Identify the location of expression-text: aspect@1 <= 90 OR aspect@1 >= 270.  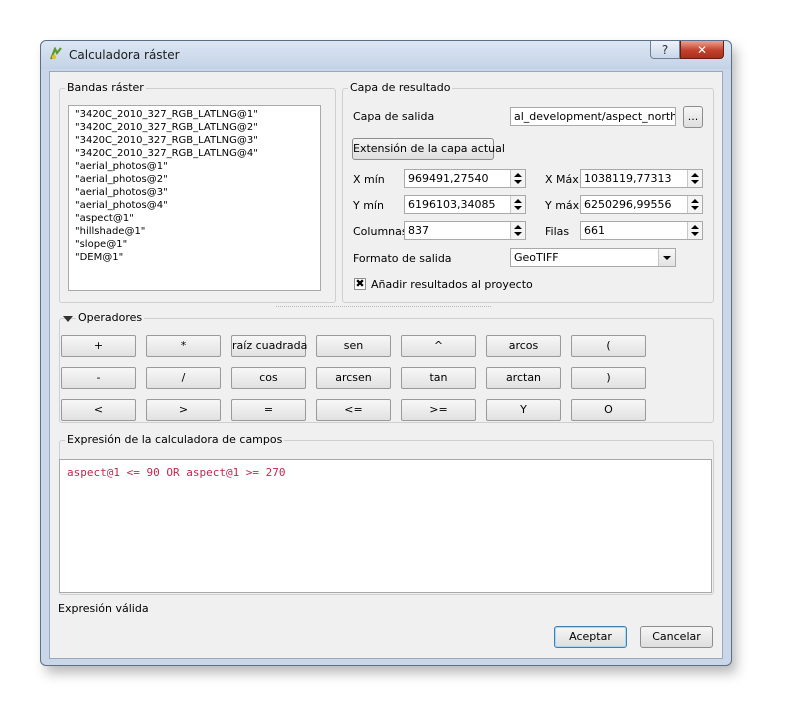
(176, 472).